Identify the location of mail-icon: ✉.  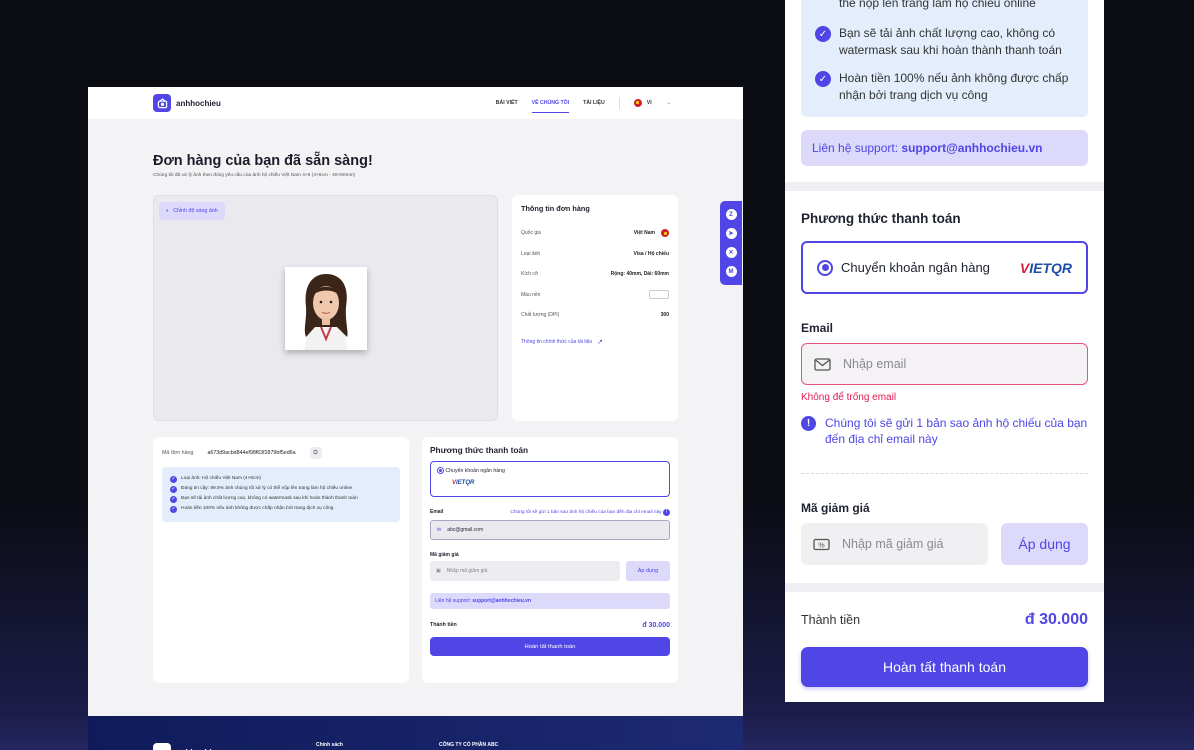
(439, 530).